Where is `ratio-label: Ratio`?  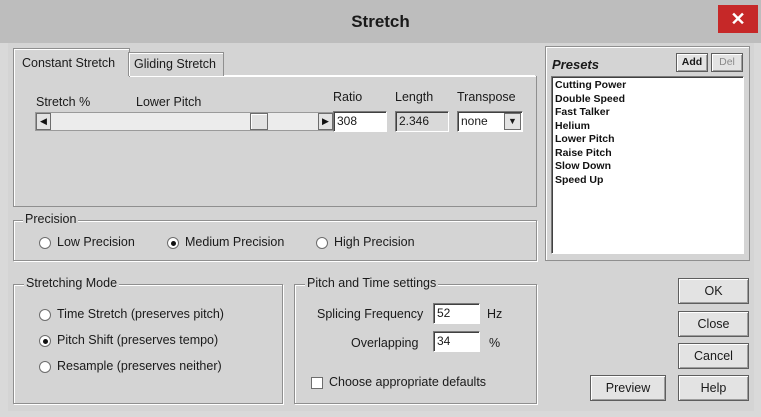 ratio-label: Ratio is located at coordinates (348, 97).